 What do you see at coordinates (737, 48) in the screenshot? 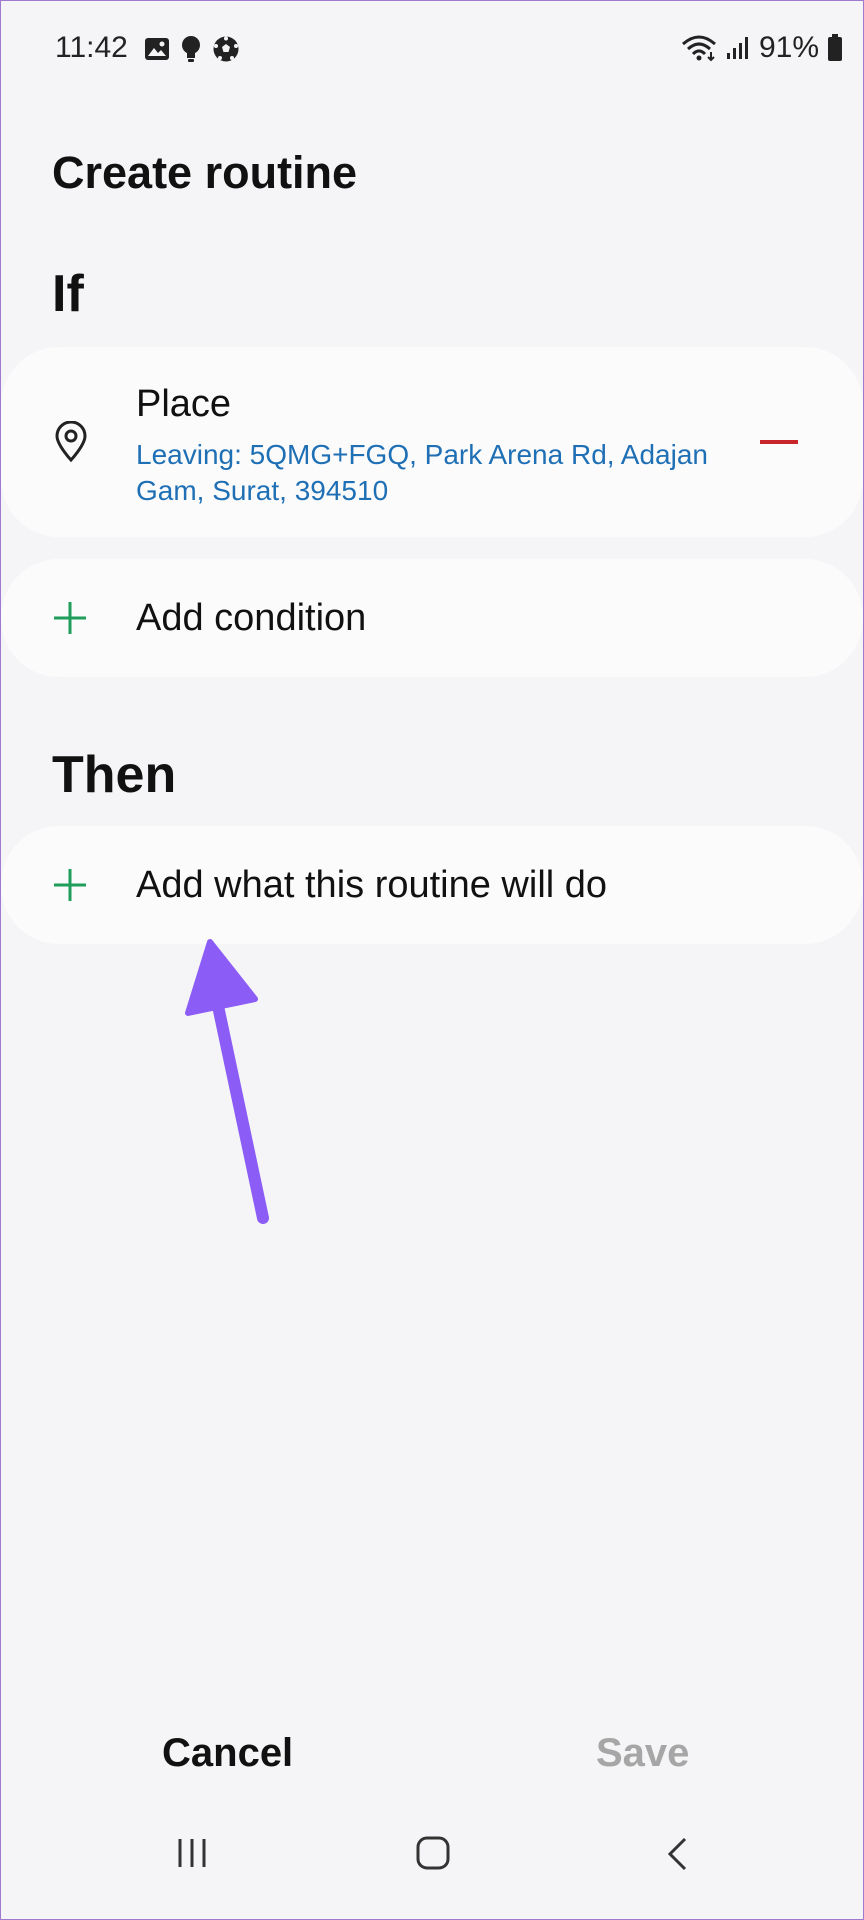
I see `signal-icon` at bounding box center [737, 48].